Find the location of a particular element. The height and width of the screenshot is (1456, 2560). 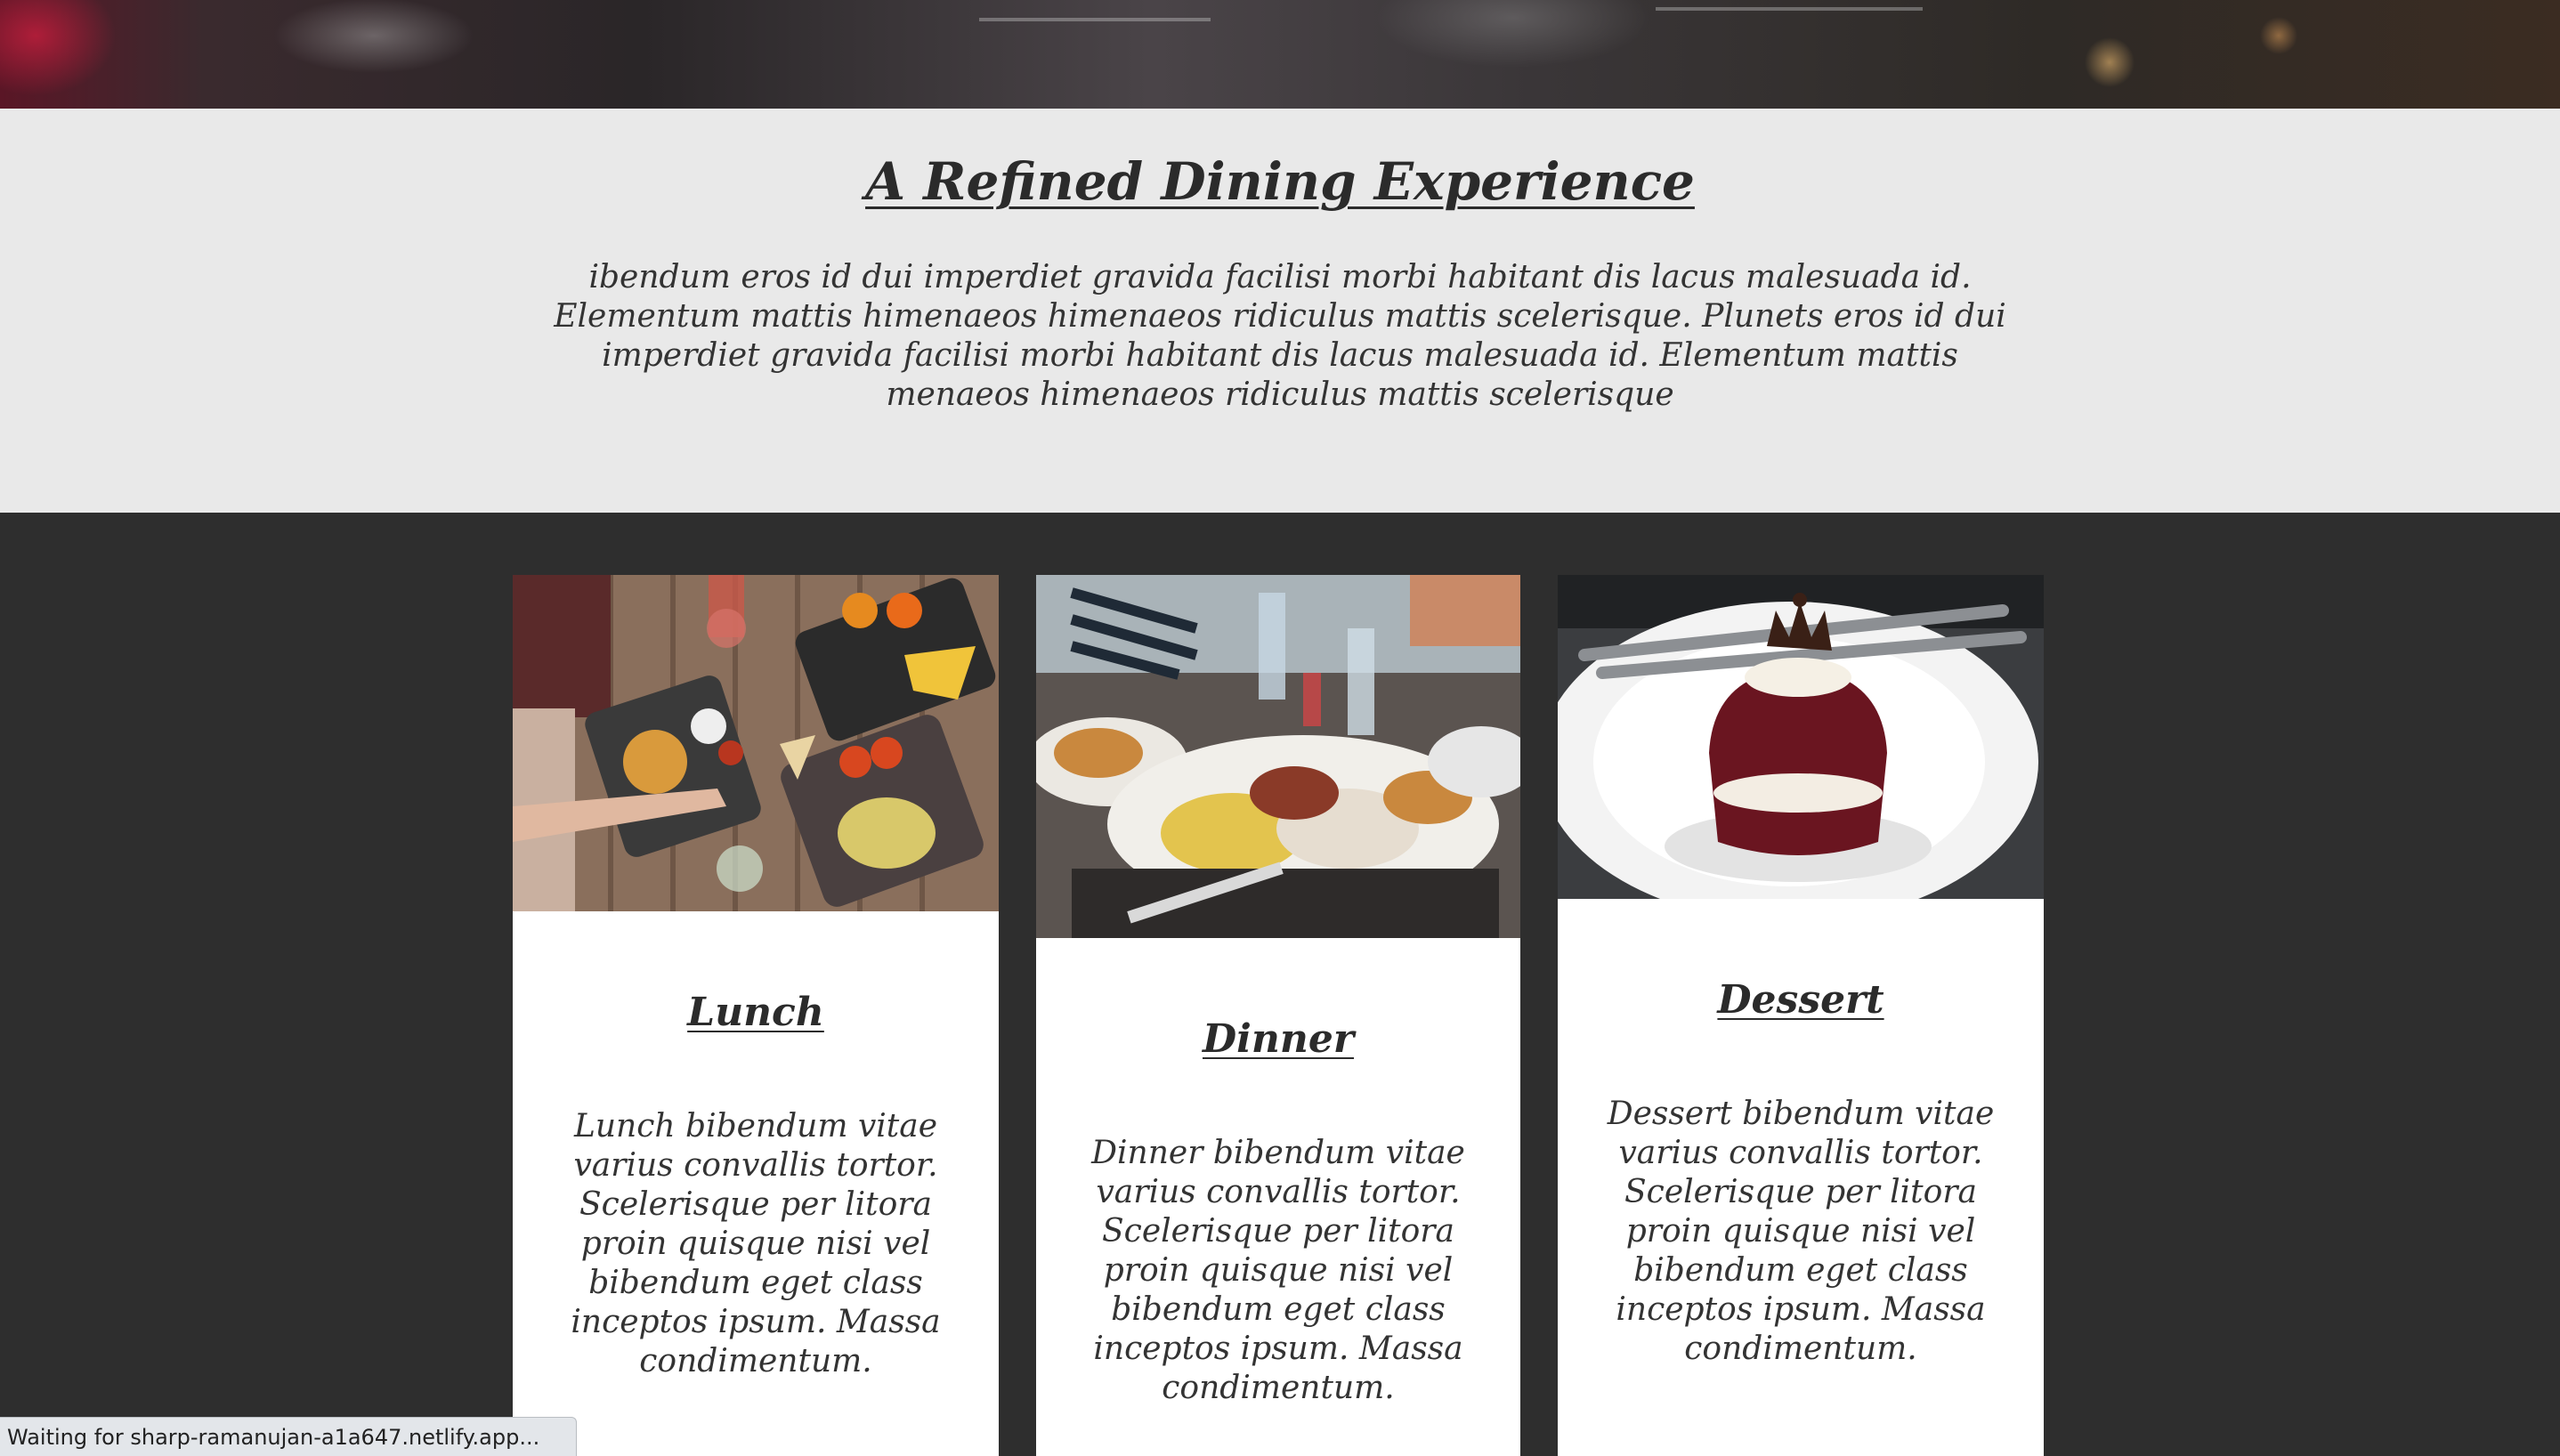

dinner-food-photo is located at coordinates (1278, 756).